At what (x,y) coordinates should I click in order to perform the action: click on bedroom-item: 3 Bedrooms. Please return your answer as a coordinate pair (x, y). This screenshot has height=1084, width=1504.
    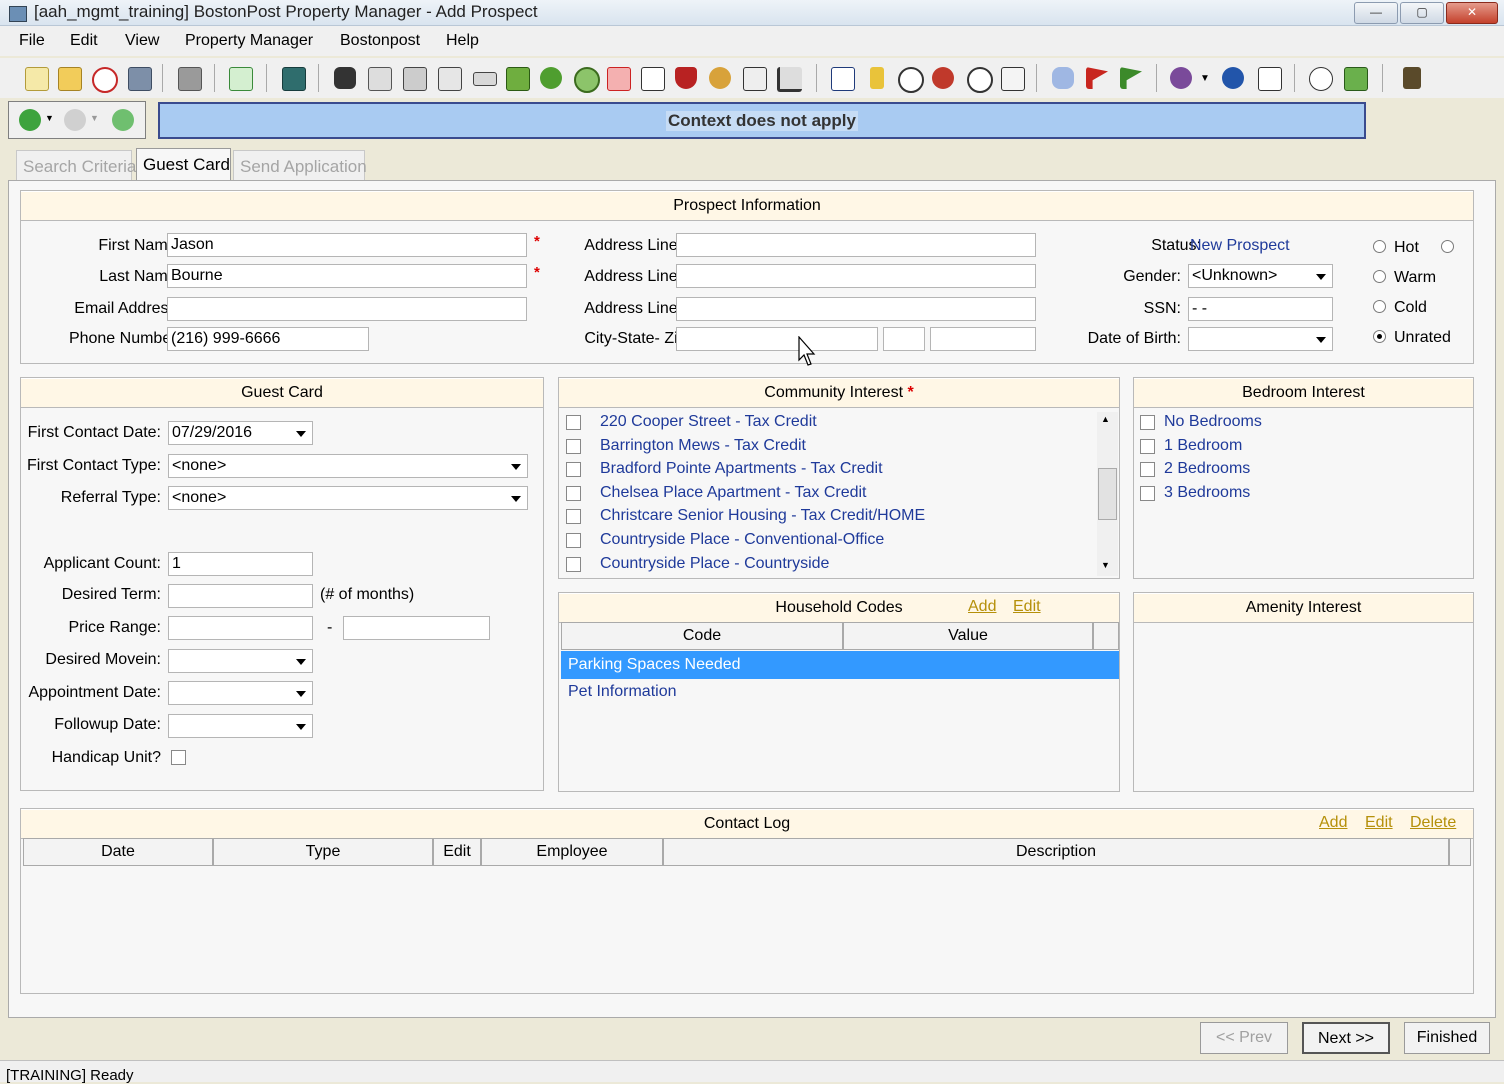
    Looking at the image, I should click on (1207, 493).